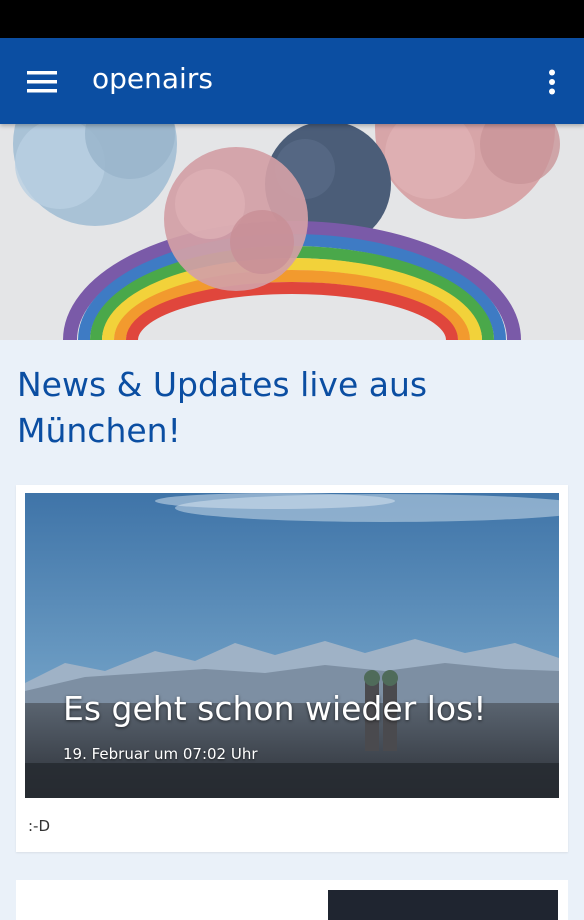 The width and height of the screenshot is (584, 920). Describe the element at coordinates (552, 82) in the screenshot. I see `more-vert-icon` at that location.